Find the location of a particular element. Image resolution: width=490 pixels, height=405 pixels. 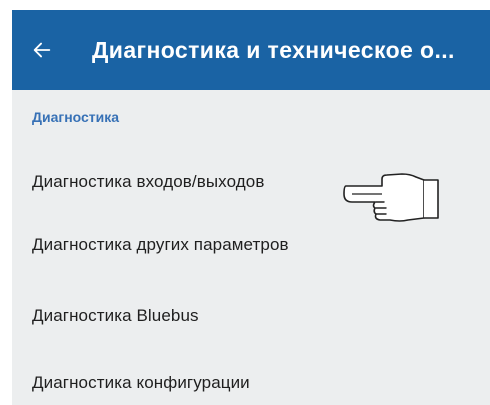

menu-item-label: Диагностика конфигурации is located at coordinates (141, 382).